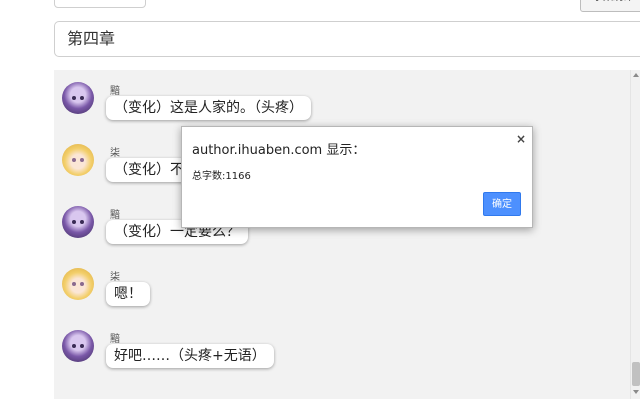 This screenshot has height=399, width=640. I want to click on chat-message: 柒 嗯！, so click(334, 298).